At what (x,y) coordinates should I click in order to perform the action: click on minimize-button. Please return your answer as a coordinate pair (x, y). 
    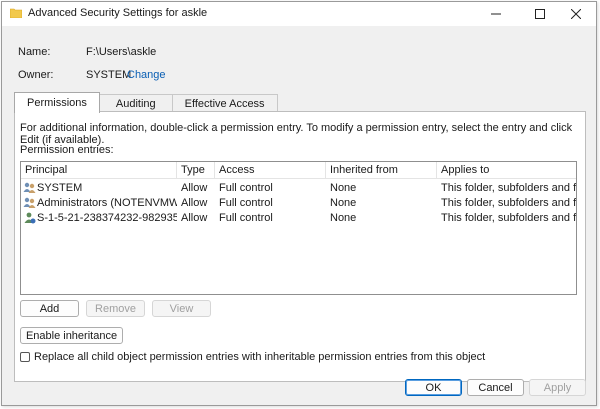
    Looking at the image, I should click on (496, 14).